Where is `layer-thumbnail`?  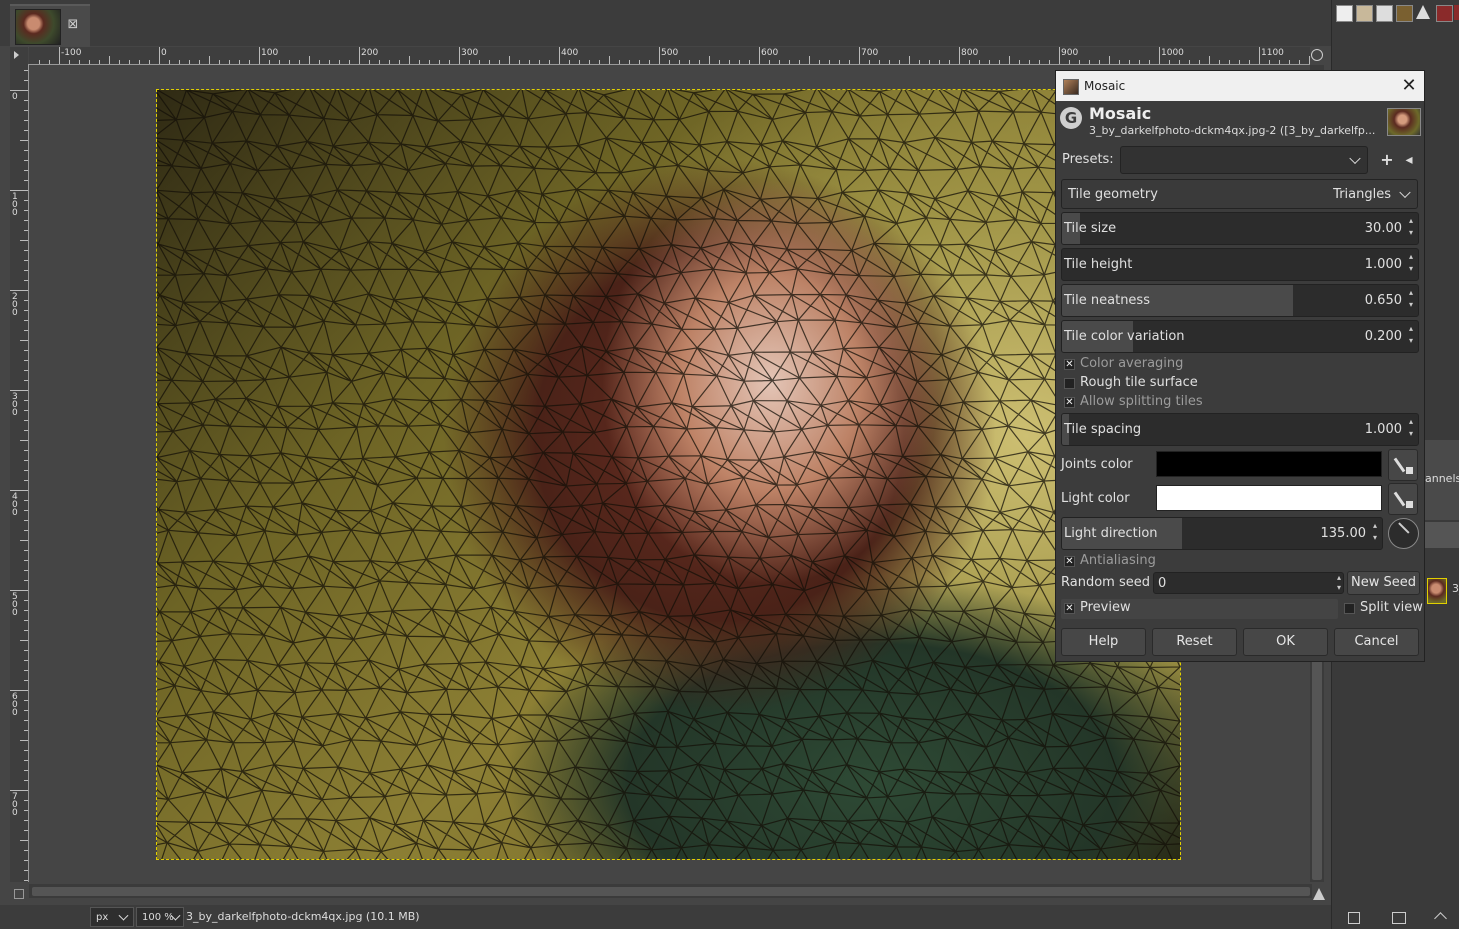
layer-thumbnail is located at coordinates (1437, 591).